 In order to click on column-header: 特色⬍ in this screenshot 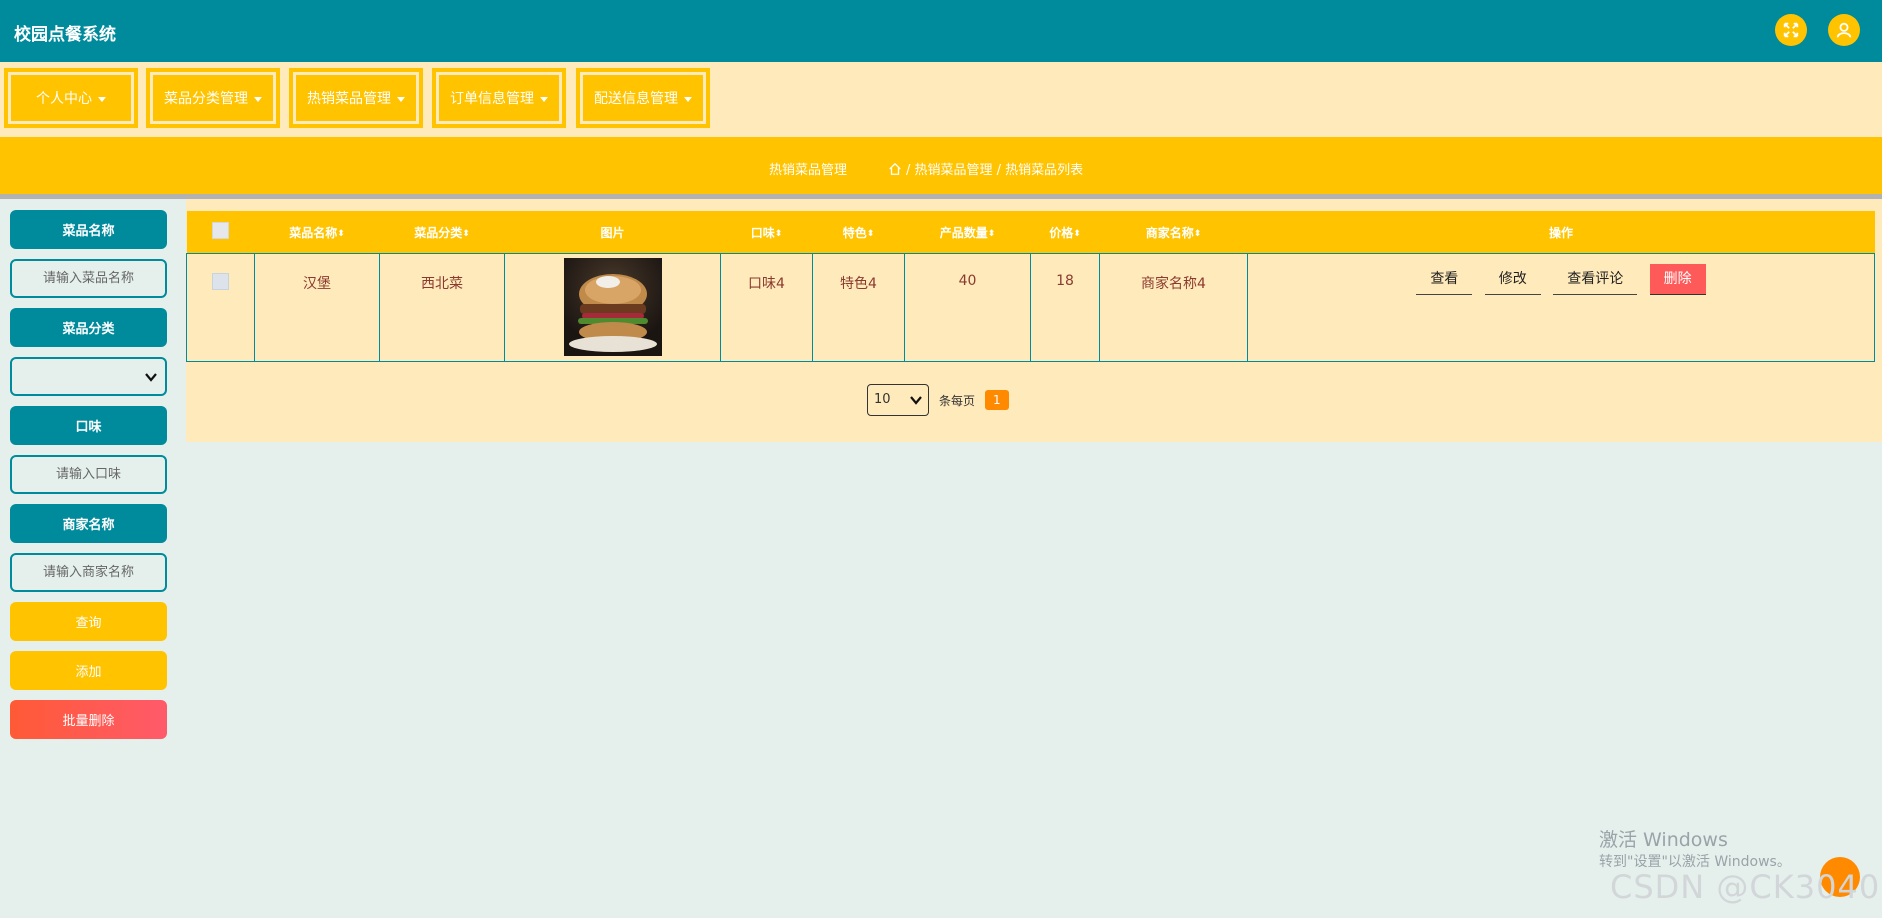, I will do `click(858, 232)`.